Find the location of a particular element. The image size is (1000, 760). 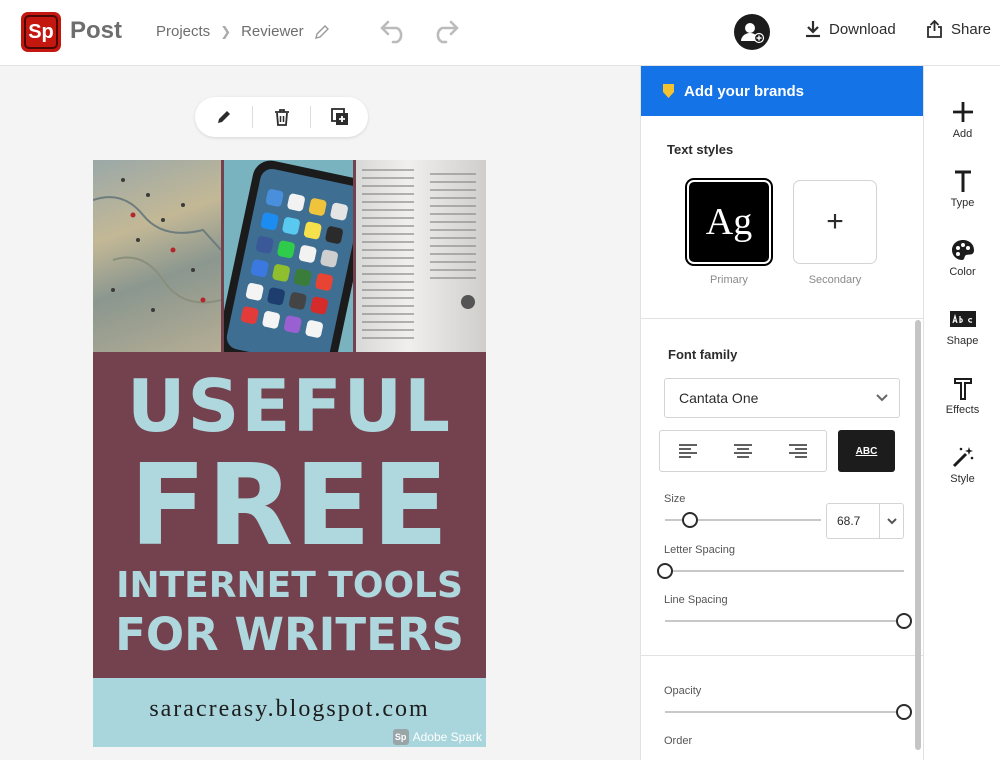

open-book-illustration is located at coordinates (419, 254).